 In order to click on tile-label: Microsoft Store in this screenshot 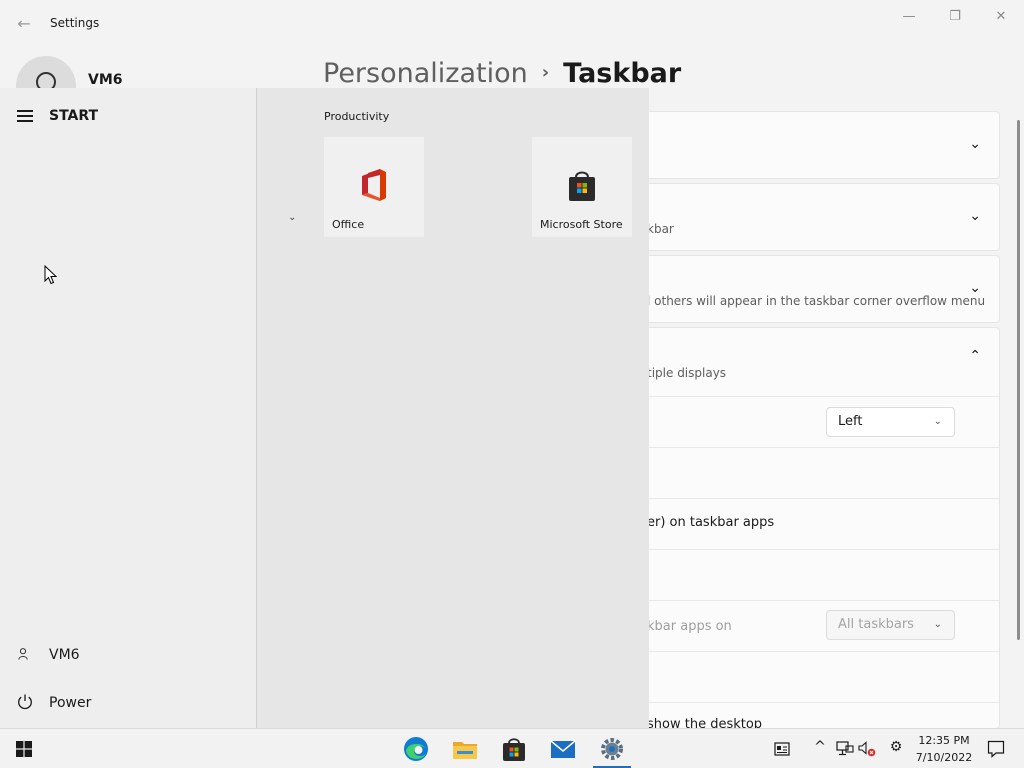, I will do `click(581, 224)`.